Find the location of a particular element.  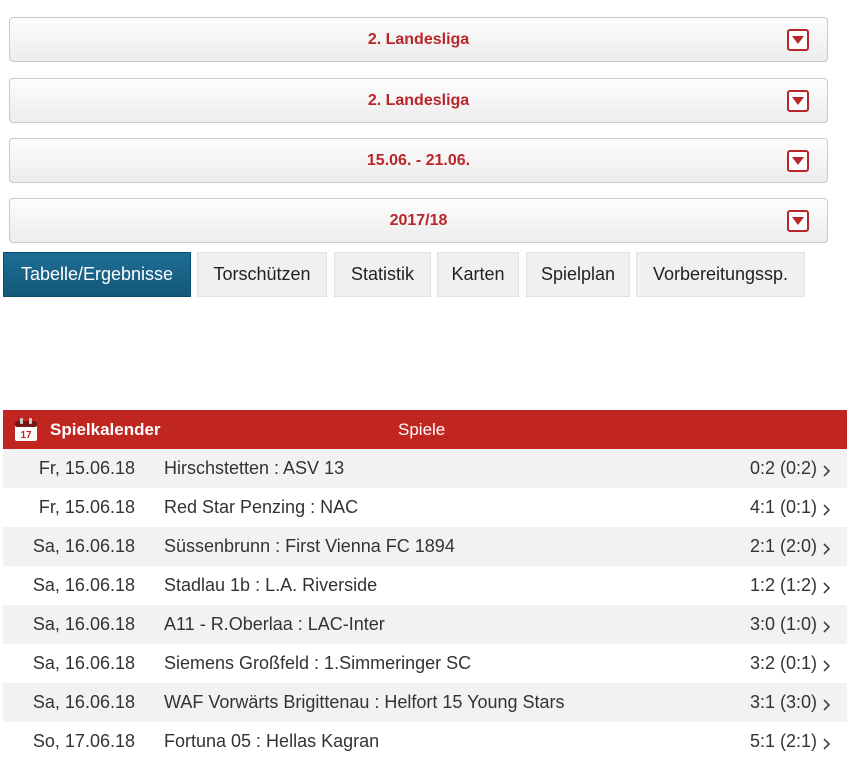

match-teams: Red Star Penzing : NAC is located at coordinates (261, 507).